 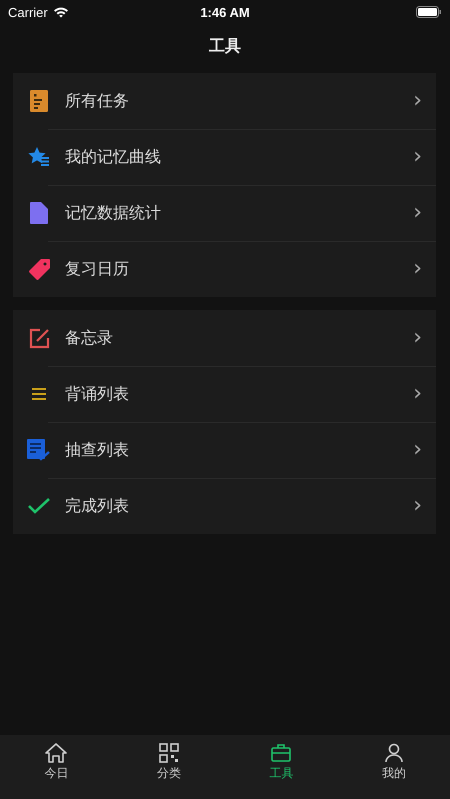 I want to click on status-time: 1:46 AM, so click(x=225, y=12).